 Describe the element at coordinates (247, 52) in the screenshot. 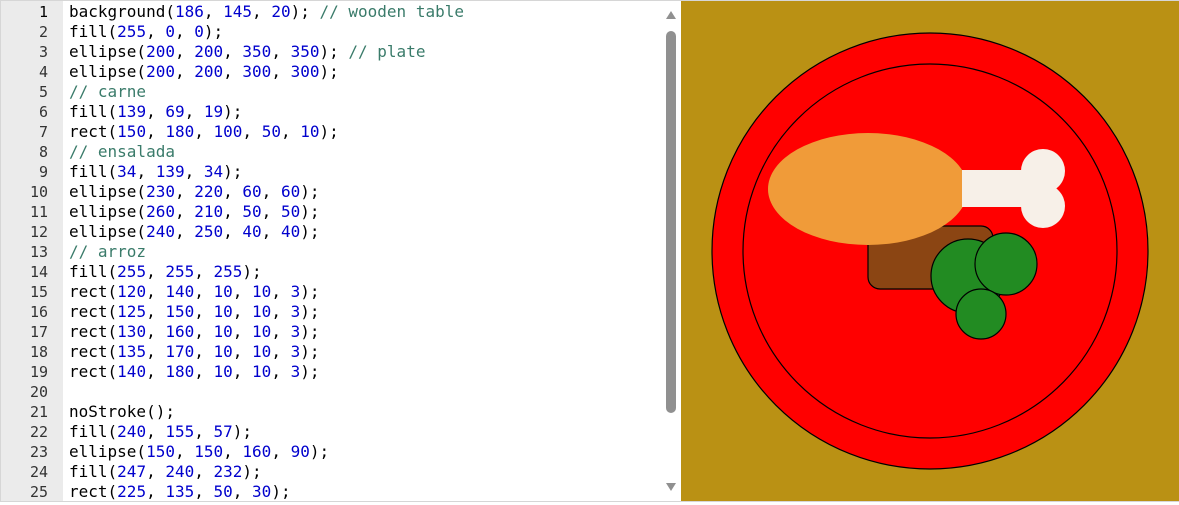

I see `line-code: ellipse(200, 200, 350, 350); // plate` at that location.